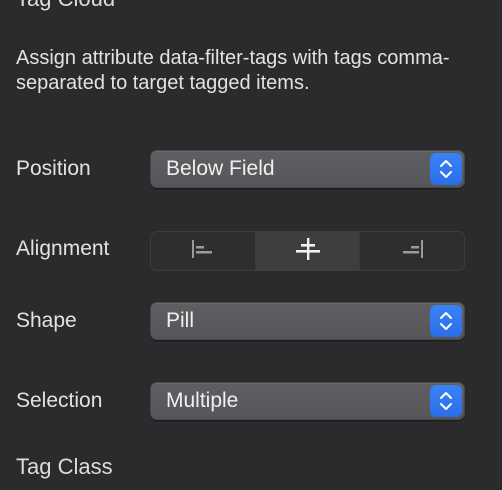  What do you see at coordinates (307, 401) in the screenshot?
I see `selection-popup: Multiple` at bounding box center [307, 401].